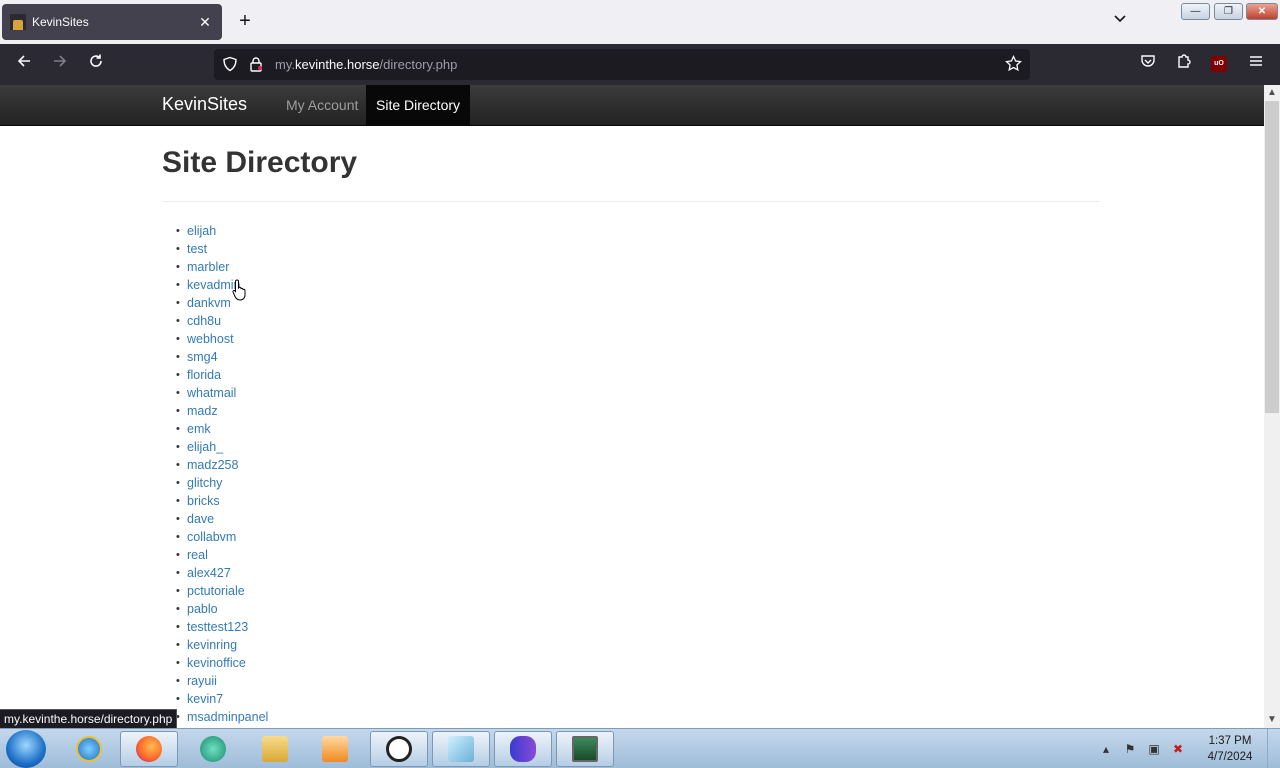  Describe the element at coordinates (205, 447) in the screenshot. I see `site-link: elijah_` at that location.